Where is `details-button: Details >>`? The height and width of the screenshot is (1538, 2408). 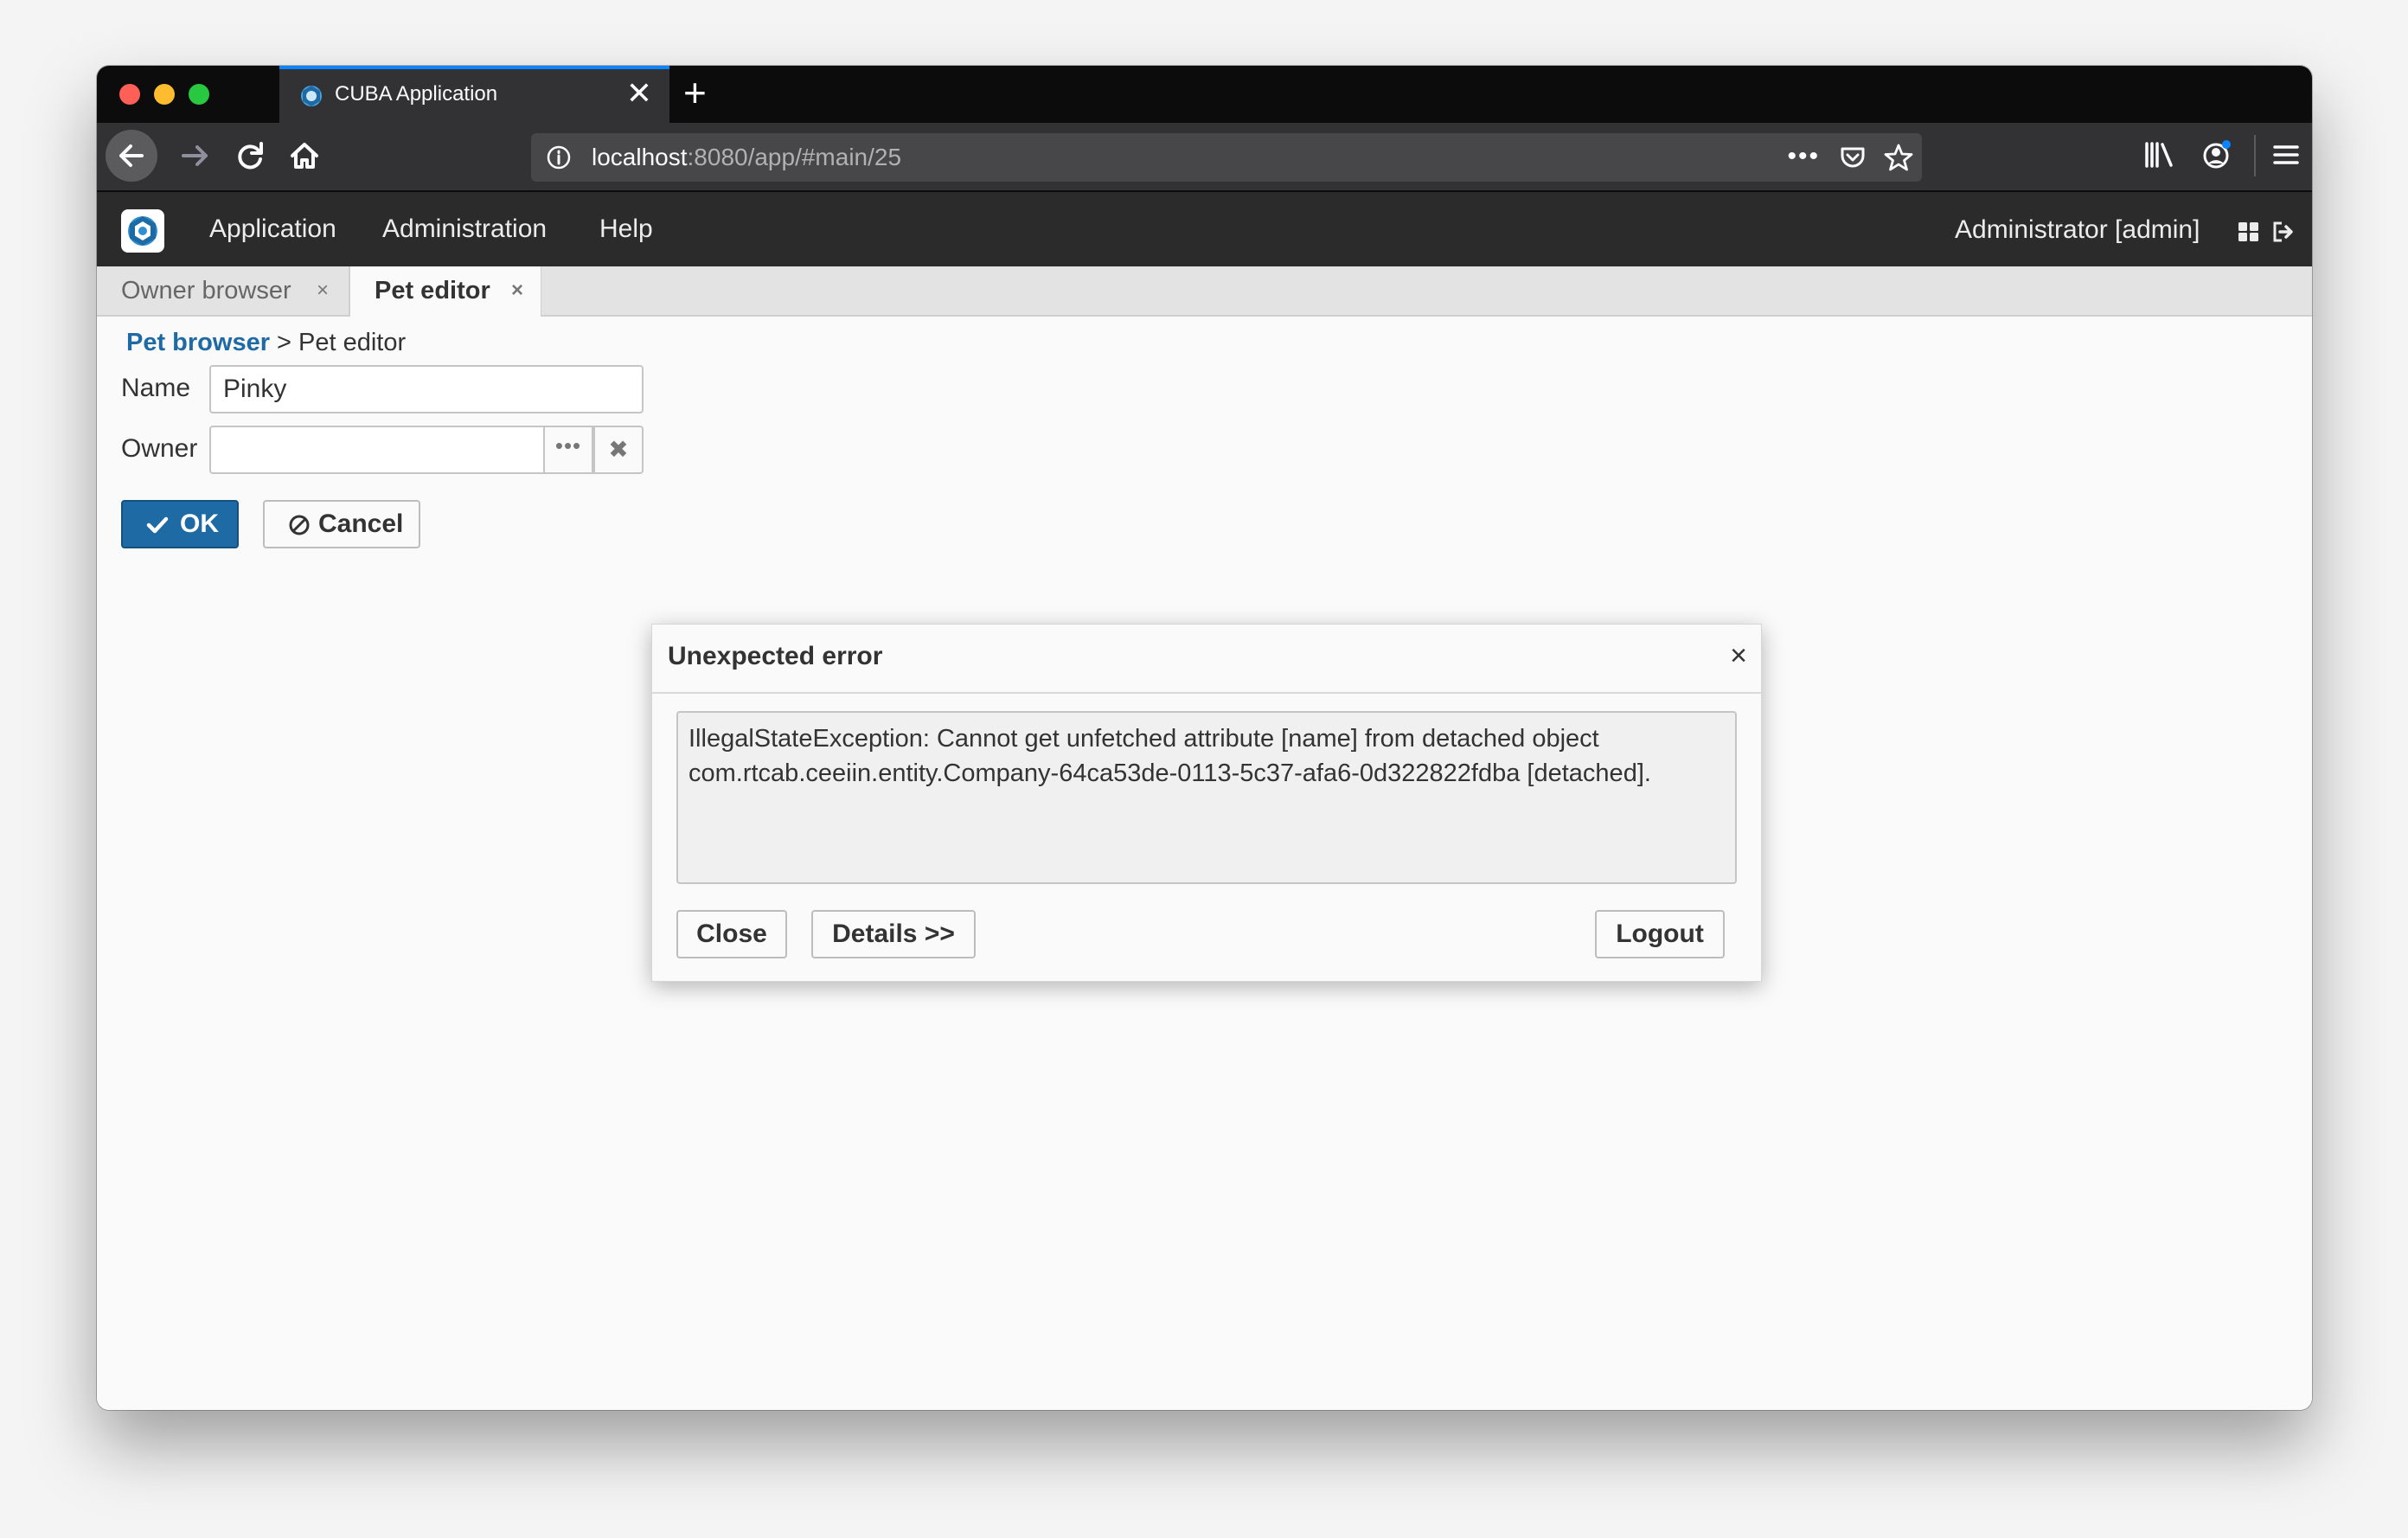 details-button: Details >> is located at coordinates (893, 934).